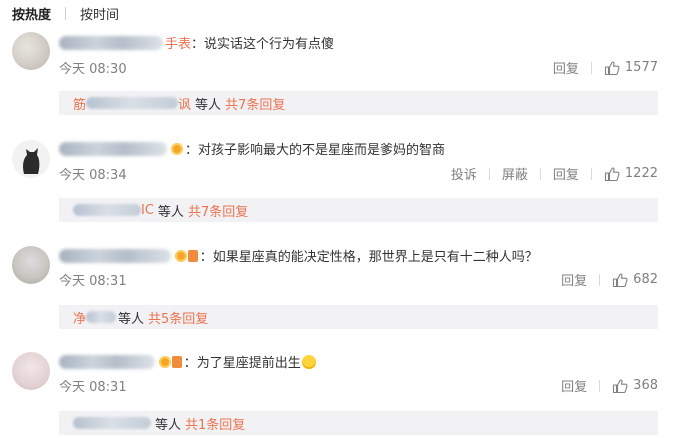  Describe the element at coordinates (263, 44) in the screenshot. I see `comment-text: ：说实话这个行为有点傻` at that location.